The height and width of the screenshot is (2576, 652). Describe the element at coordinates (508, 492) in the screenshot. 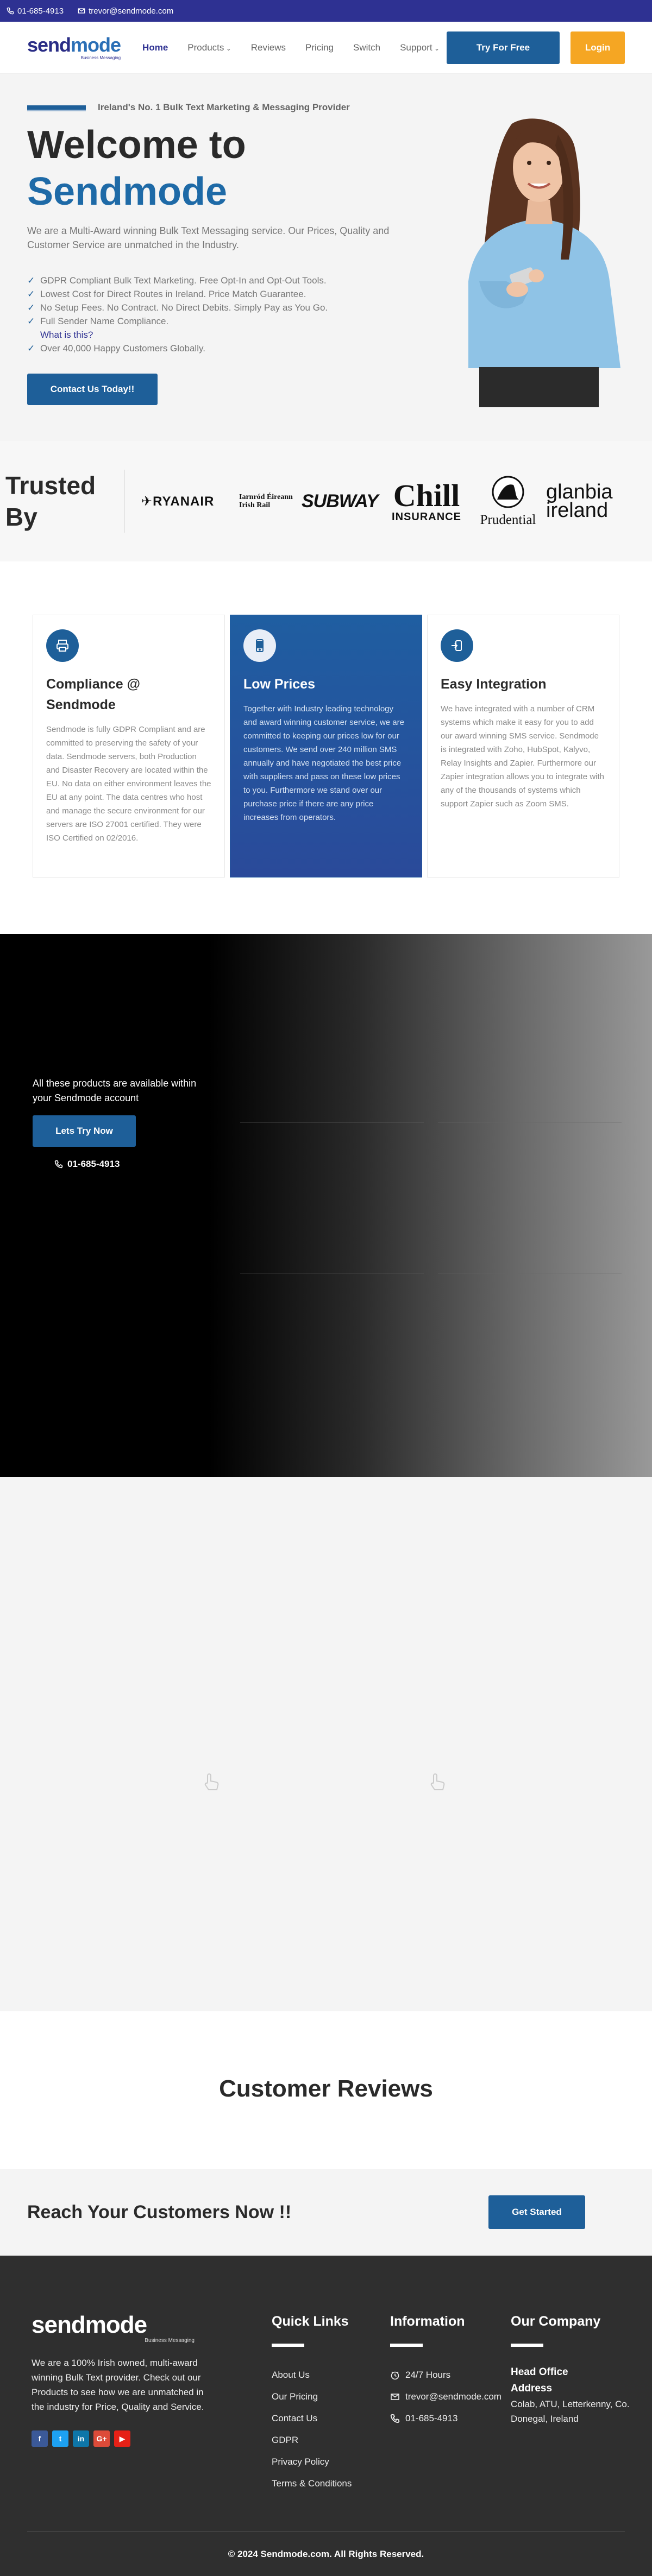

I see `prudential-emblem-icon` at that location.